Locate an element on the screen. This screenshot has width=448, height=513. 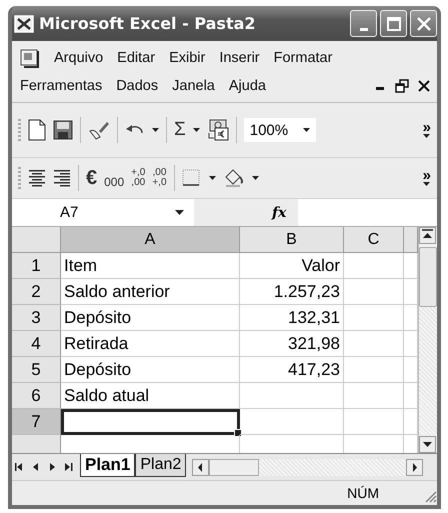
scroll-up-icon is located at coordinates (427, 235).